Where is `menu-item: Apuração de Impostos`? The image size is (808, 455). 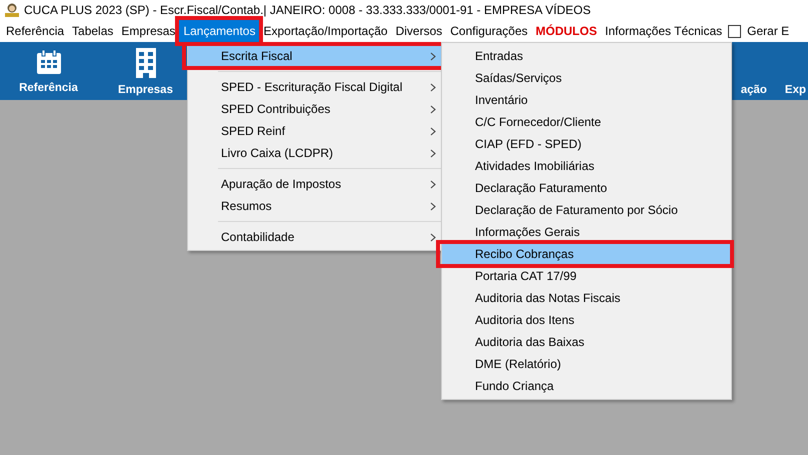 menu-item: Apuração de Impostos is located at coordinates (316, 184).